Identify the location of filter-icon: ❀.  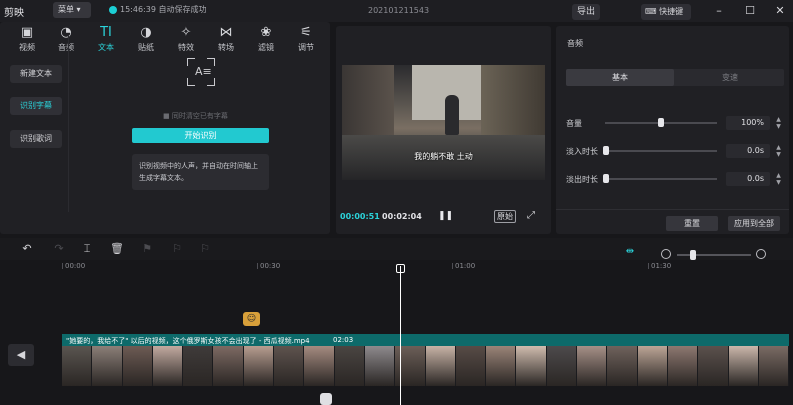
(266, 32).